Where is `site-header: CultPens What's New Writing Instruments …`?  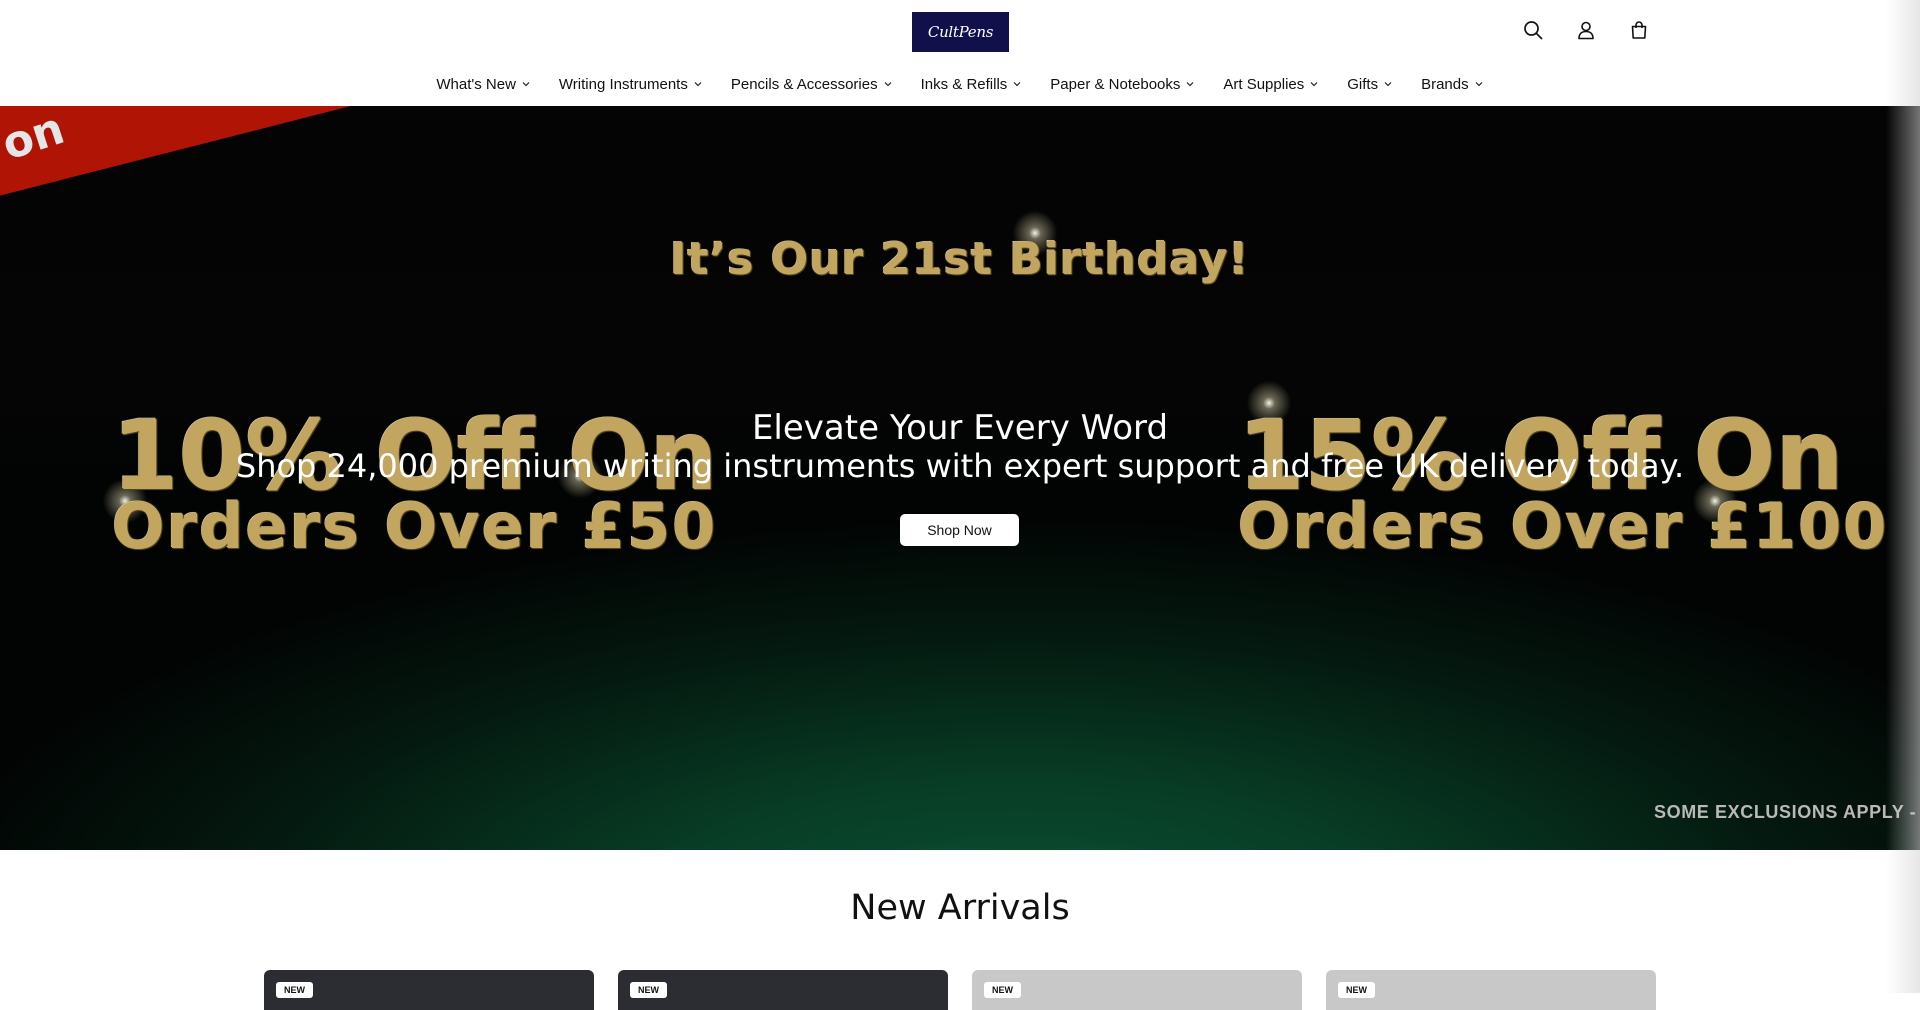
site-header: CultPens What's New Writing Instruments … is located at coordinates (960, 53).